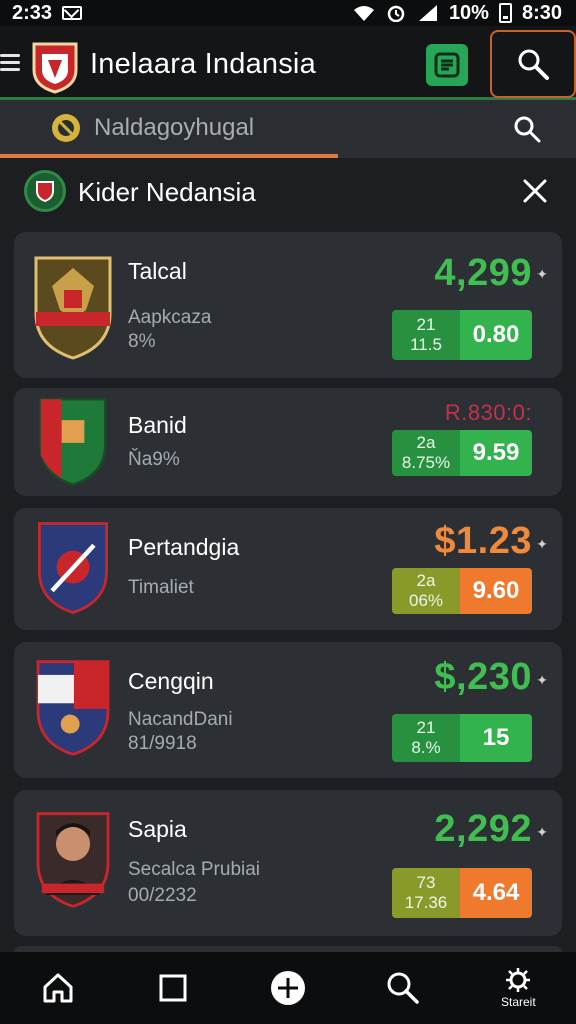 The height and width of the screenshot is (1024, 576). I want to click on bottom-nav: Stareit, so click(288, 988).